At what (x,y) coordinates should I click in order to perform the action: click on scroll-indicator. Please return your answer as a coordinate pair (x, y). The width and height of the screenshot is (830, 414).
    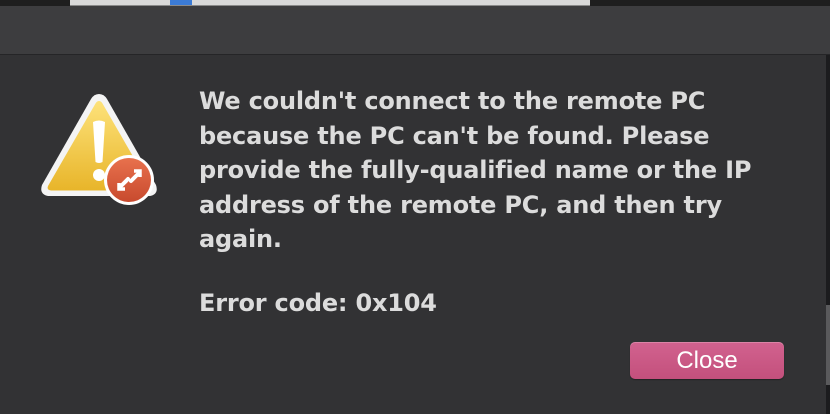
    Looking at the image, I should click on (828, 345).